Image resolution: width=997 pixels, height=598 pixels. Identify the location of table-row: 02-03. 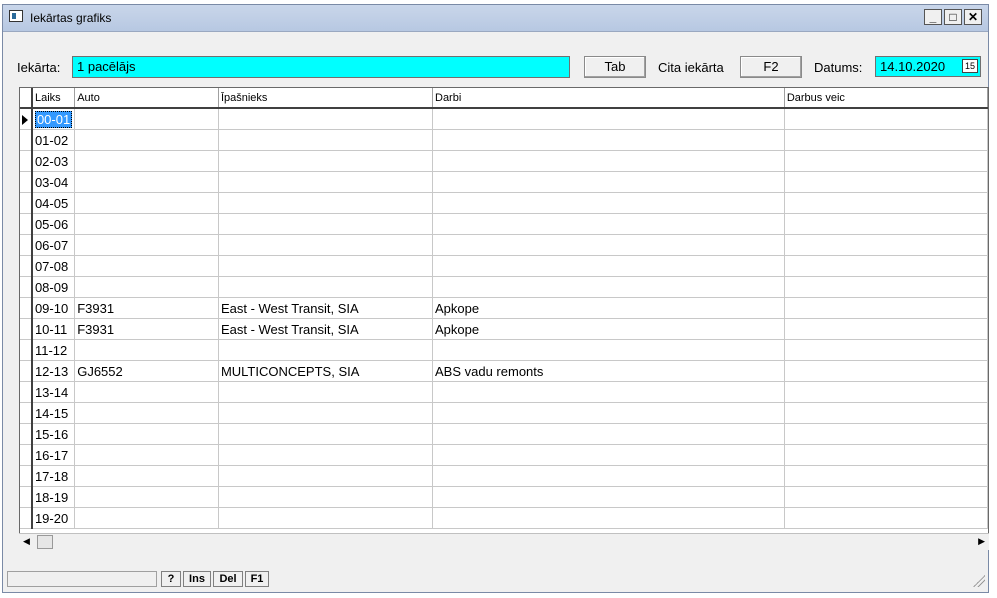
(504, 161).